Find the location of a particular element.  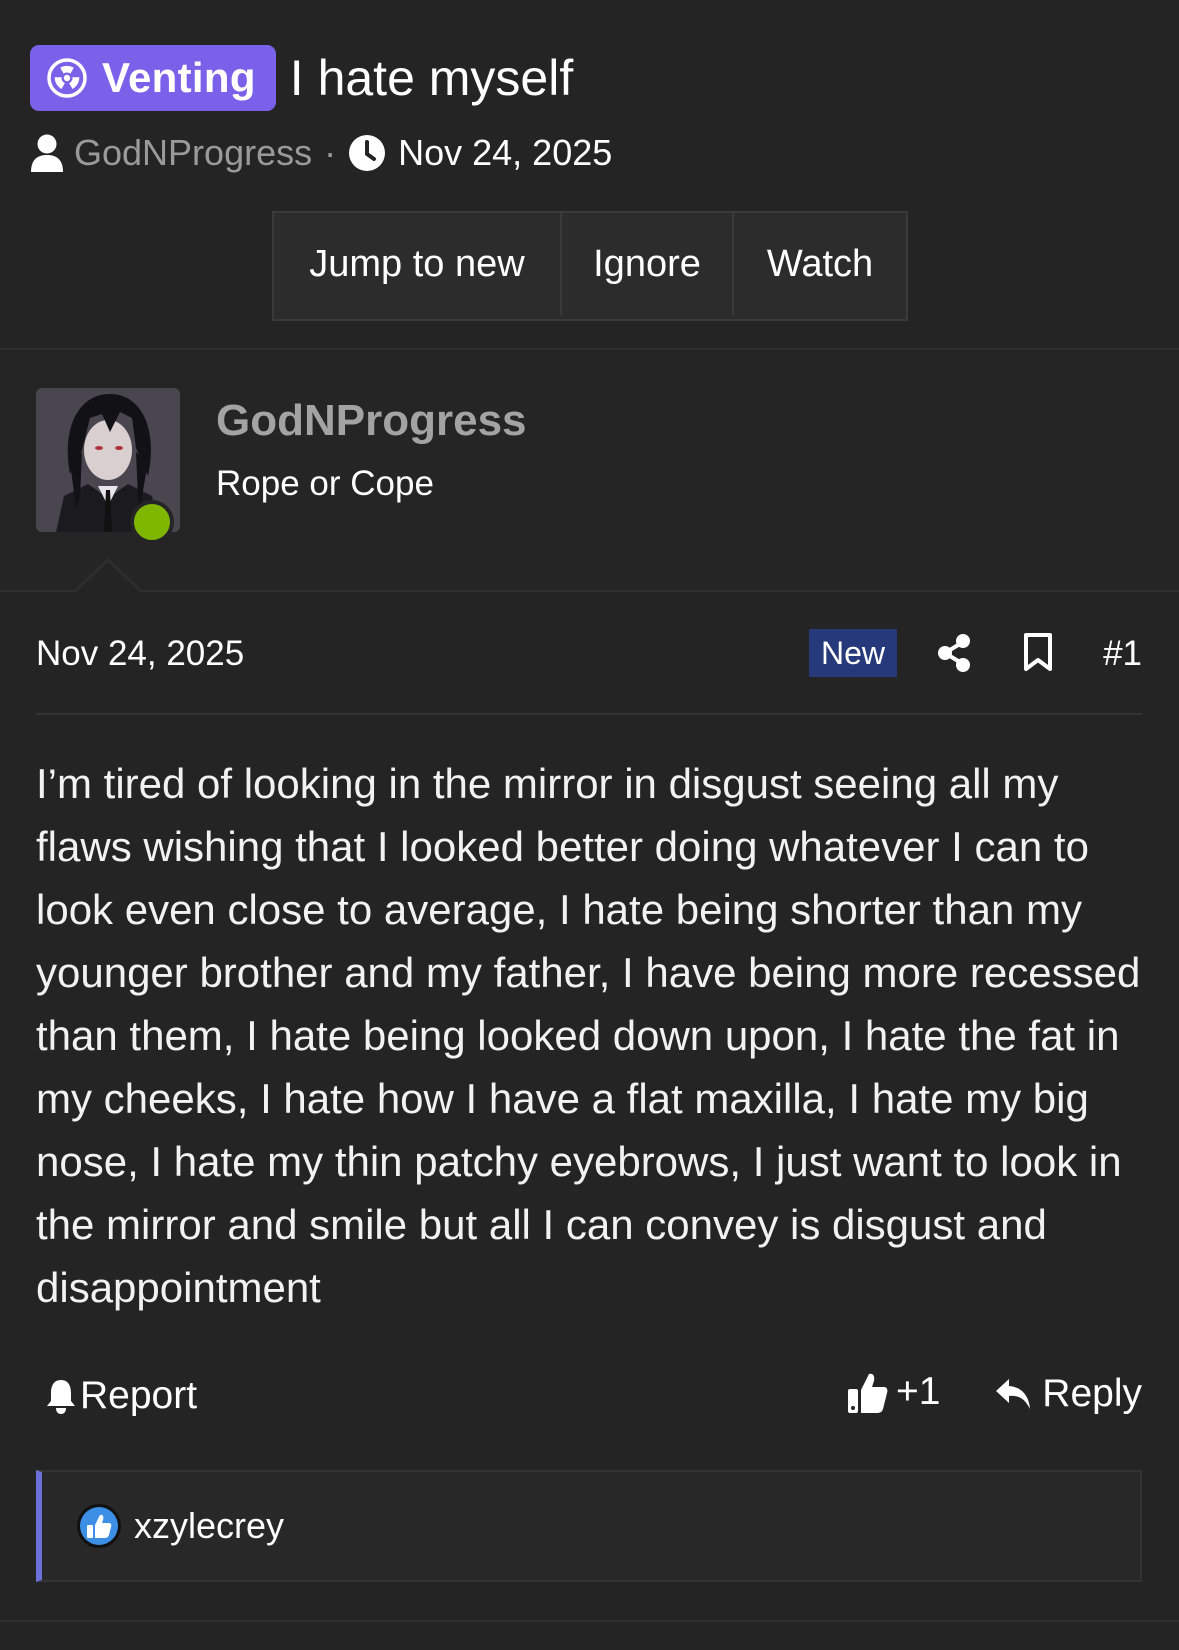

user-icon is located at coordinates (47, 153).